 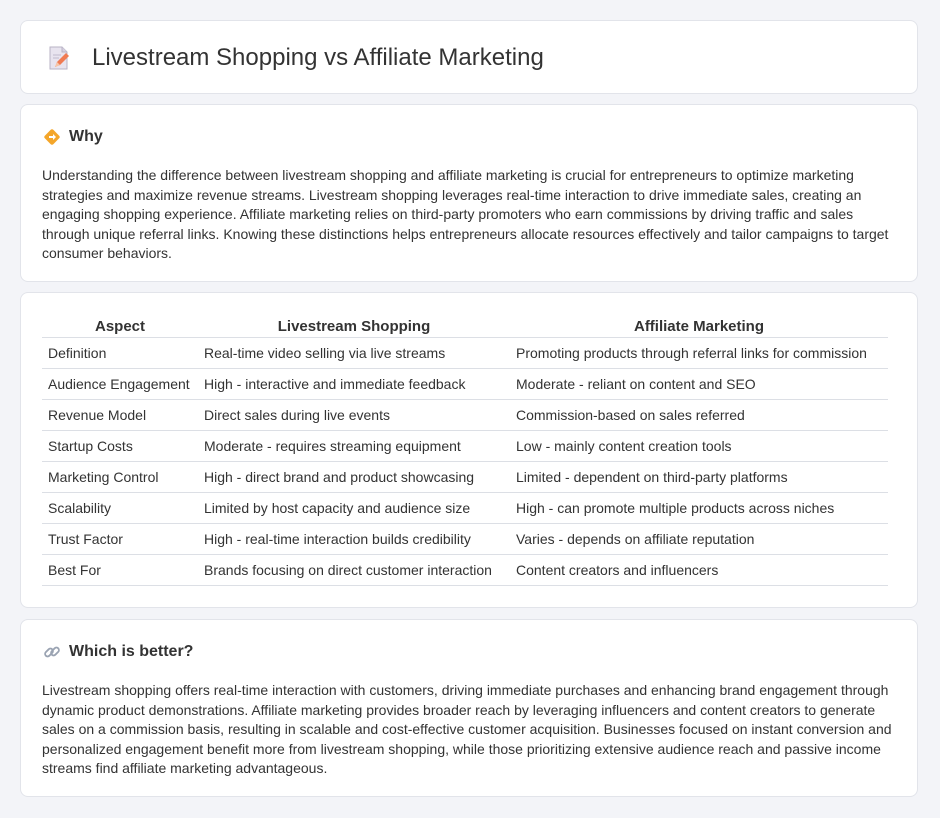 What do you see at coordinates (120, 539) in the screenshot?
I see `table-cell: Trust Factor` at bounding box center [120, 539].